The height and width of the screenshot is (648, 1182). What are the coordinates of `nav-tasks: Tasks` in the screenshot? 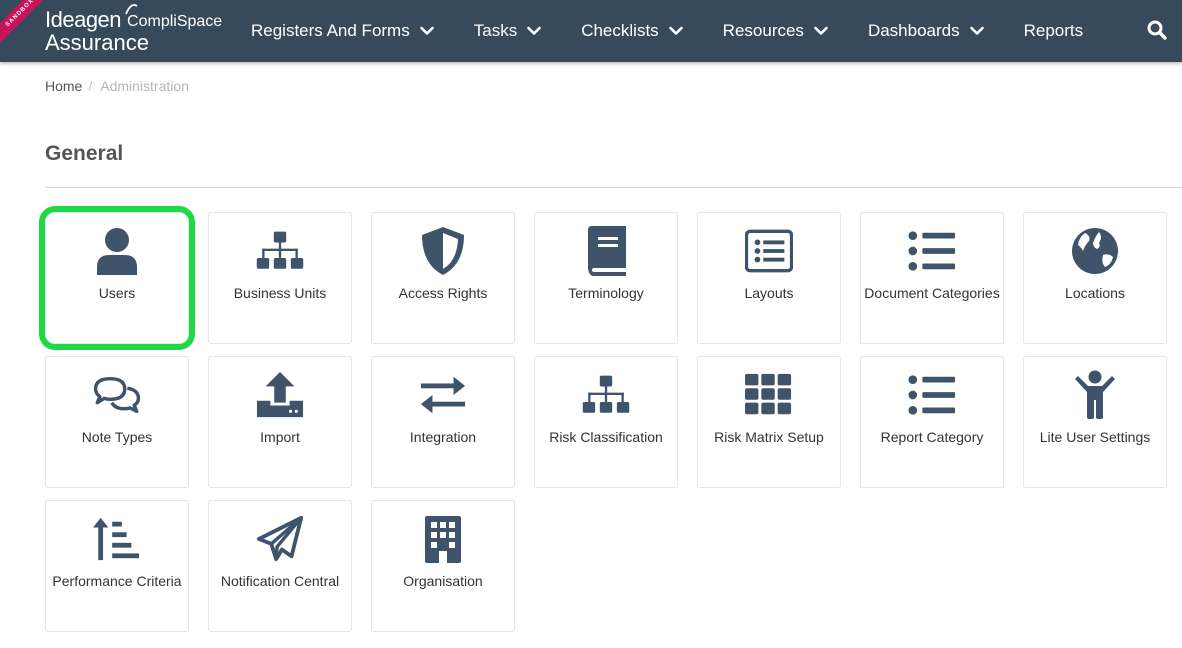 It's located at (507, 31).